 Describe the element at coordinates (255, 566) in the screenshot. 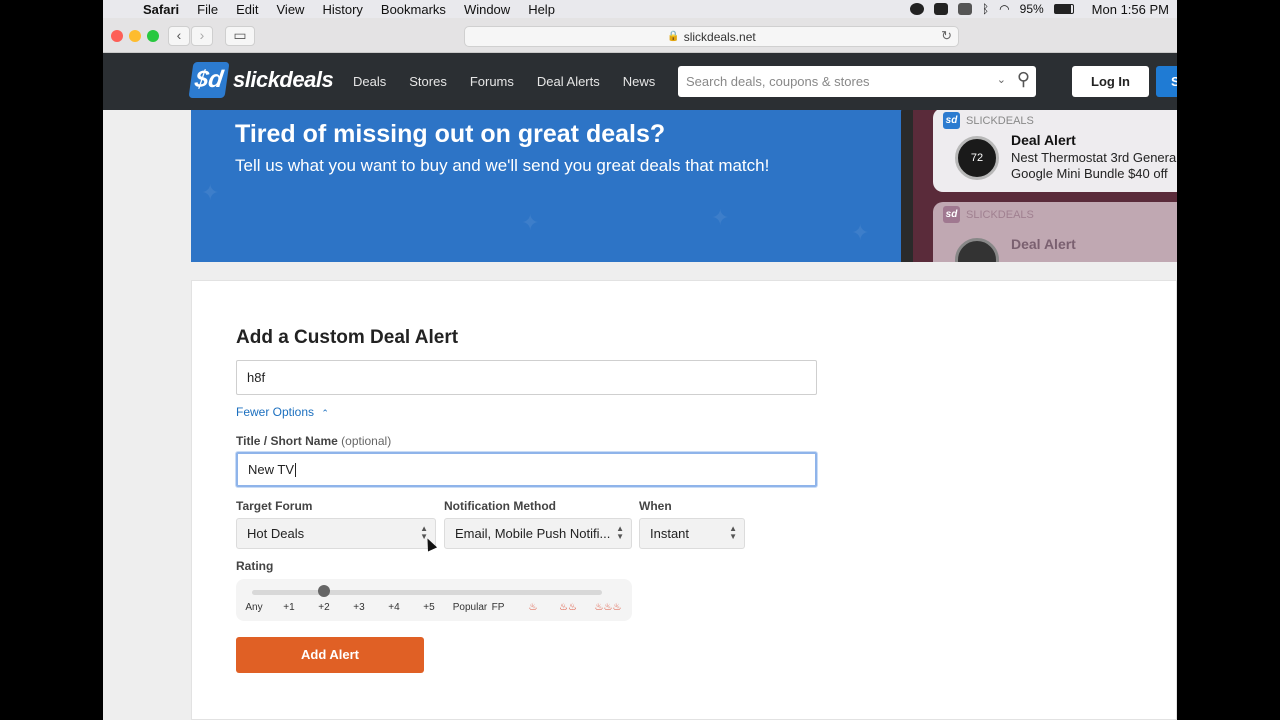

I see `rating-label: Rating` at that location.